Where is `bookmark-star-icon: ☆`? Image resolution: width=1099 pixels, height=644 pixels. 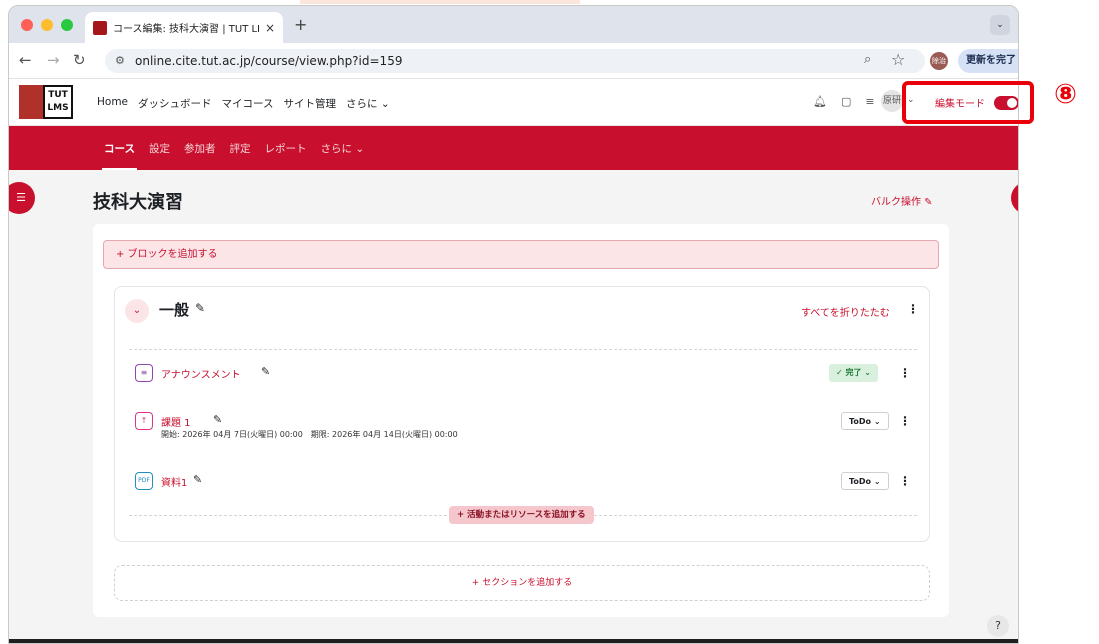
bookmark-star-icon: ☆ is located at coordinates (898, 59).